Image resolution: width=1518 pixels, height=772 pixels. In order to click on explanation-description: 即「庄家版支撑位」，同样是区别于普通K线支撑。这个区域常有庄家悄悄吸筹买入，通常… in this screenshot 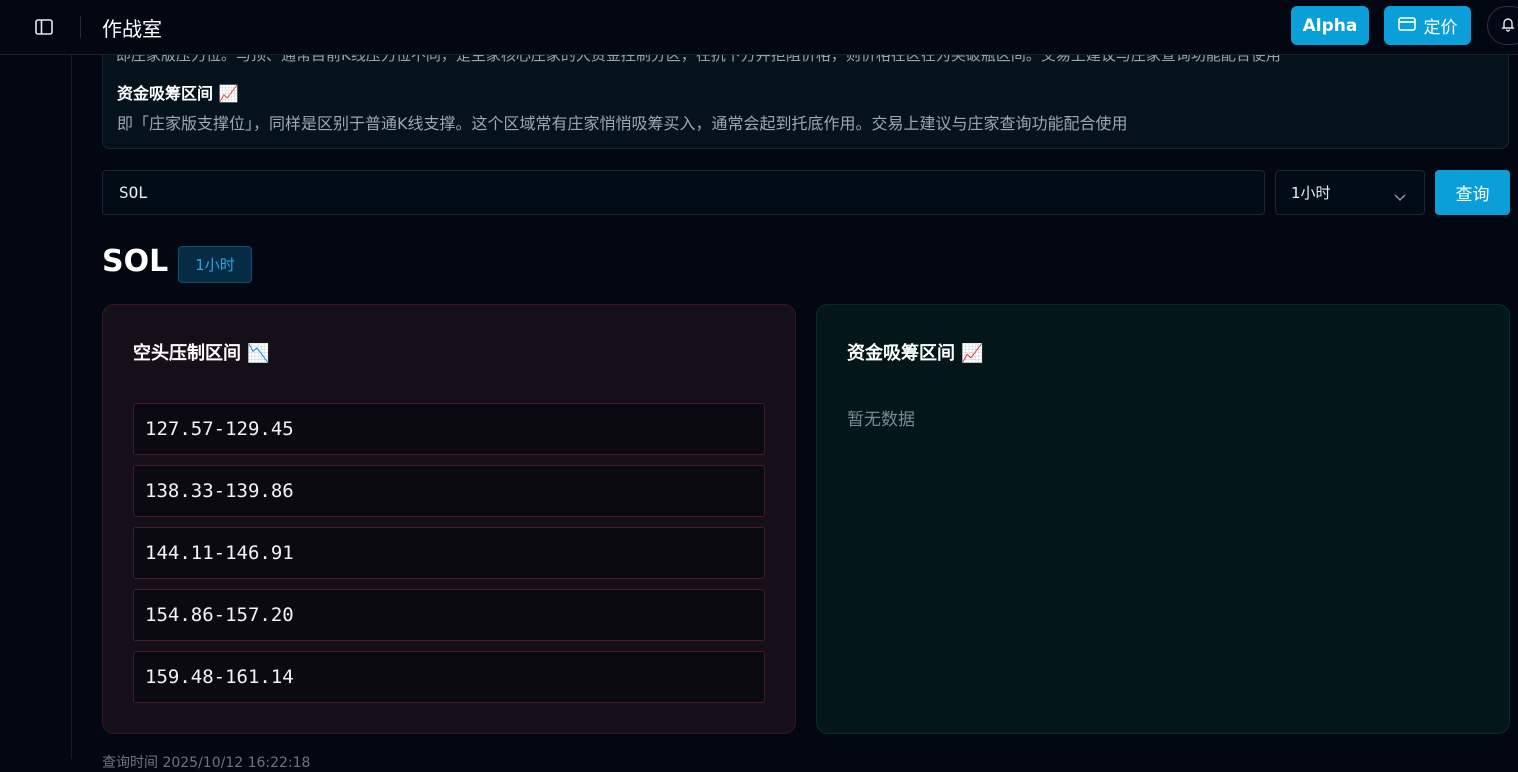, I will do `click(622, 123)`.